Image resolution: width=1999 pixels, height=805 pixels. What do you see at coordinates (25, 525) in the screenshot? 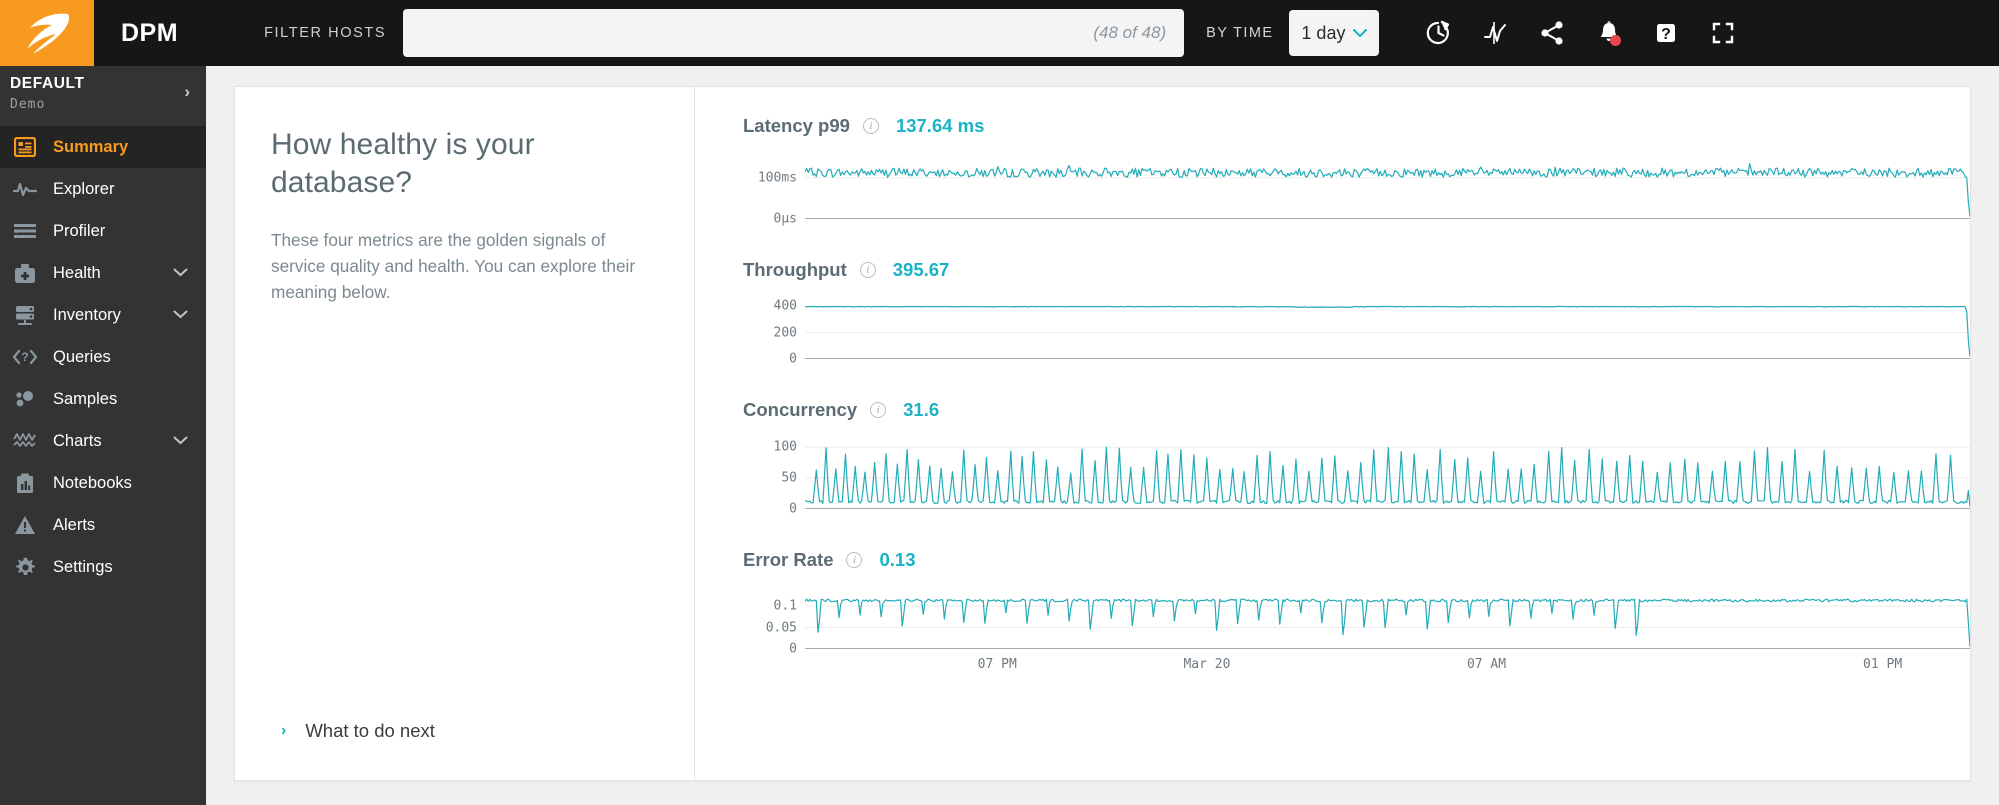
I see `alerts-warning-icon` at bounding box center [25, 525].